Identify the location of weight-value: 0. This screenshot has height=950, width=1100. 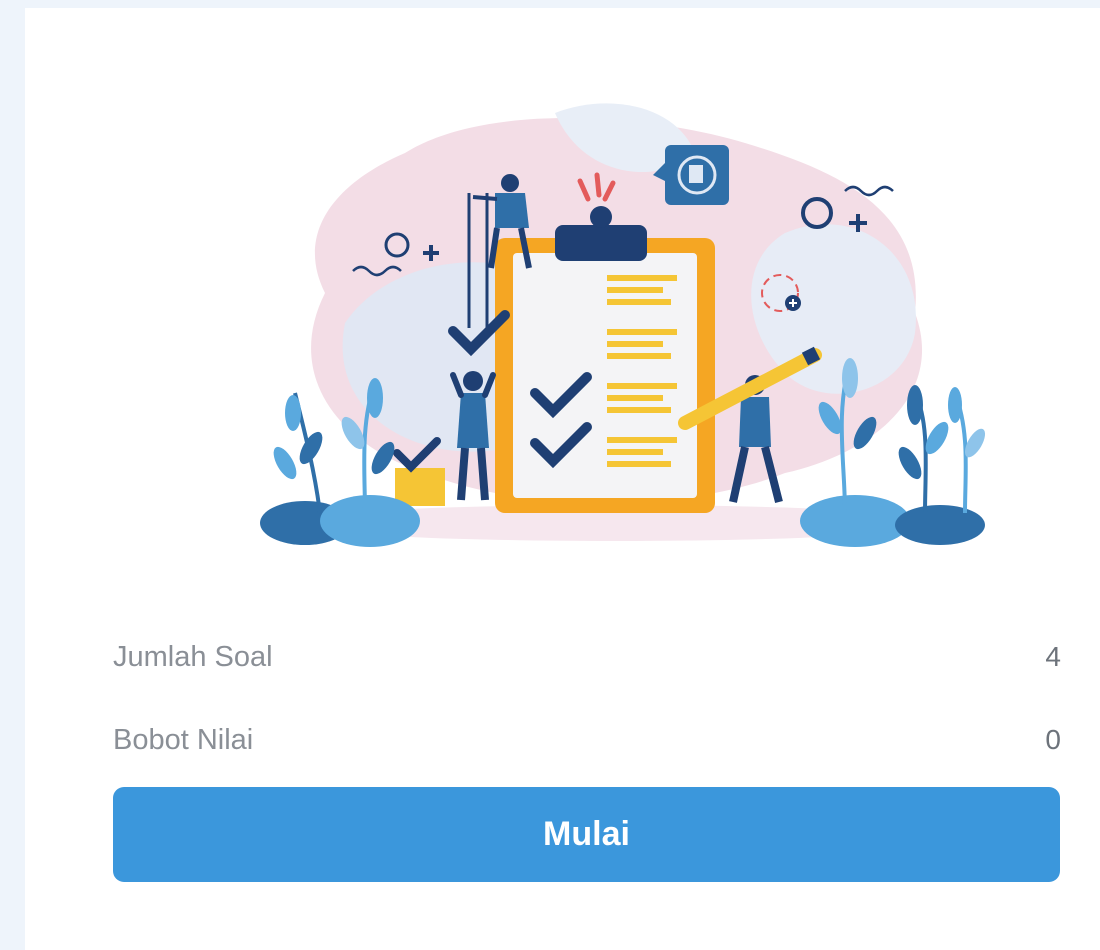
(1053, 739).